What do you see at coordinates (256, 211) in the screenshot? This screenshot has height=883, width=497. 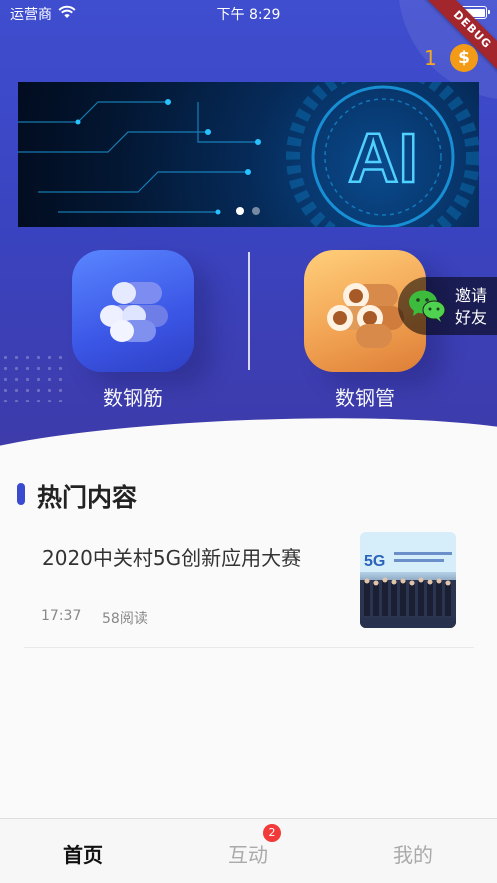 I see `carousel-dot` at bounding box center [256, 211].